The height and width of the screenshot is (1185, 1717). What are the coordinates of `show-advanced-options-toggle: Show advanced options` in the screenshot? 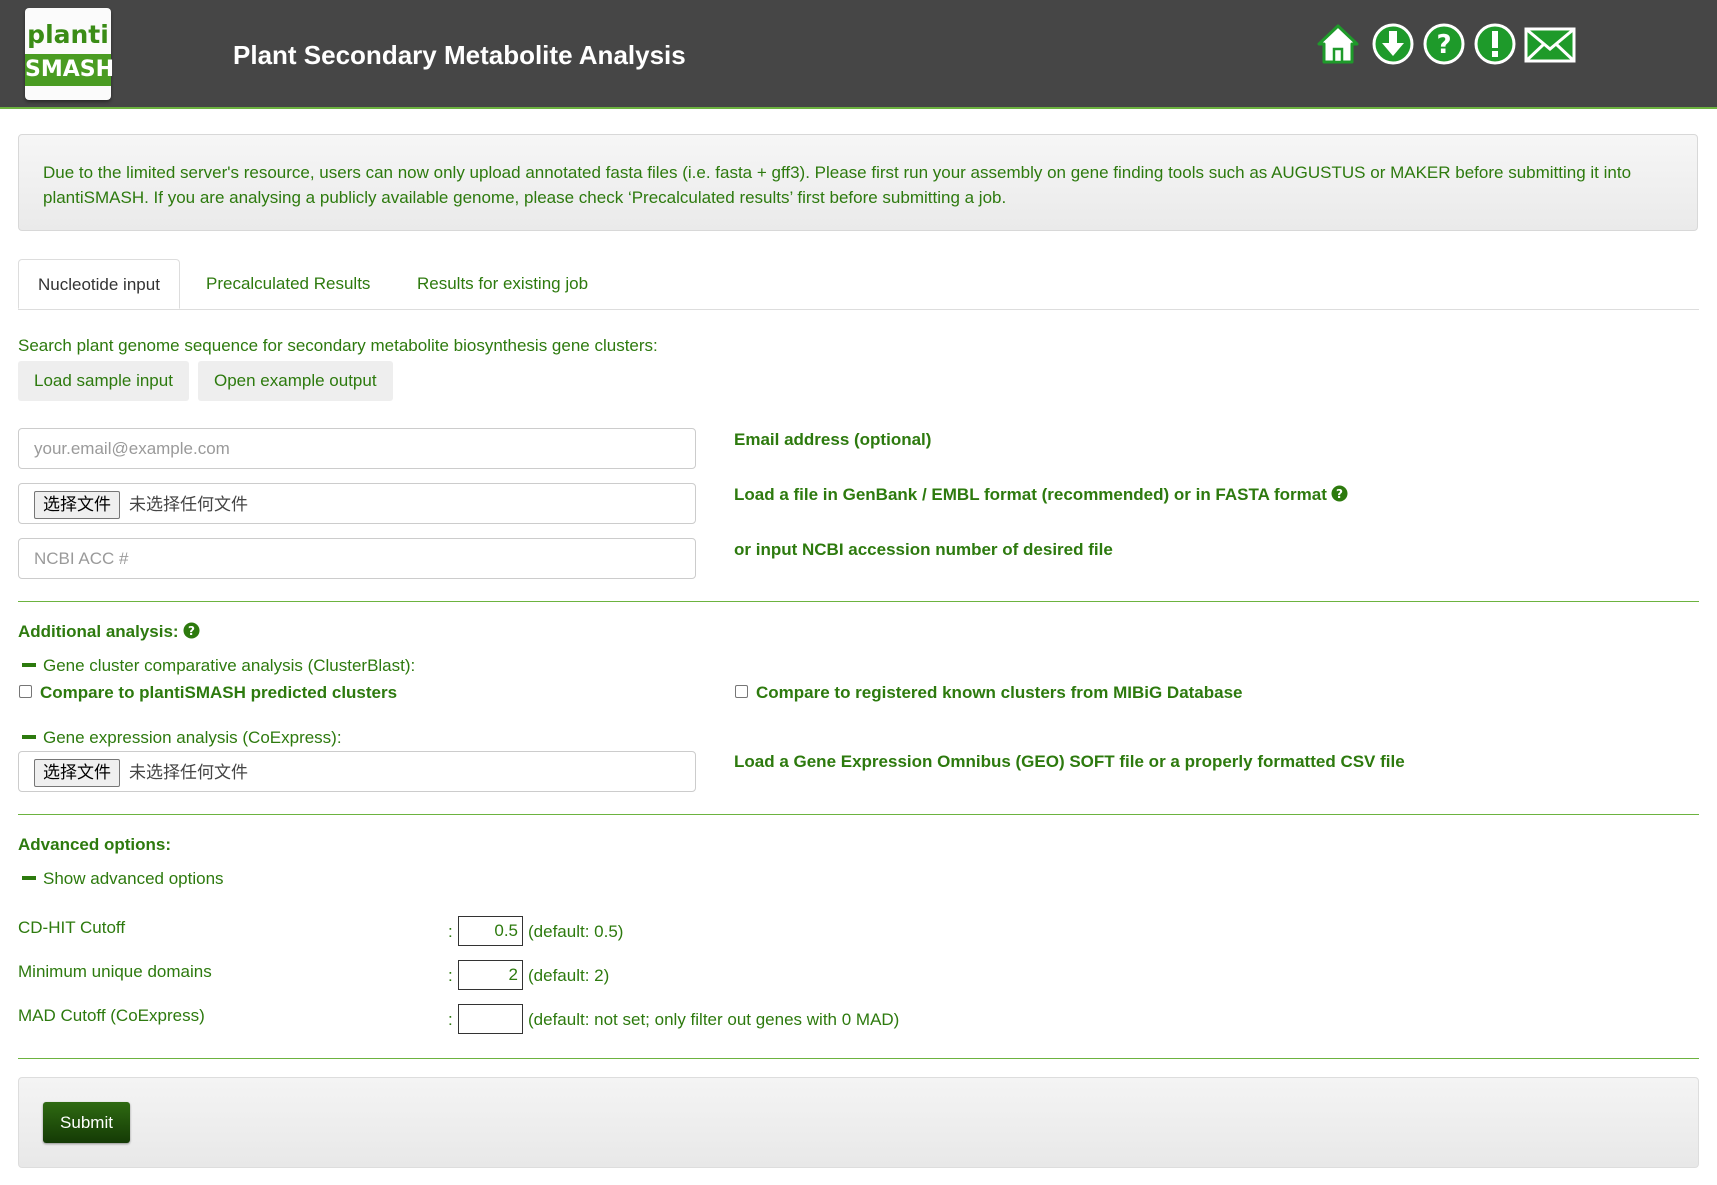 It's located at (121, 879).